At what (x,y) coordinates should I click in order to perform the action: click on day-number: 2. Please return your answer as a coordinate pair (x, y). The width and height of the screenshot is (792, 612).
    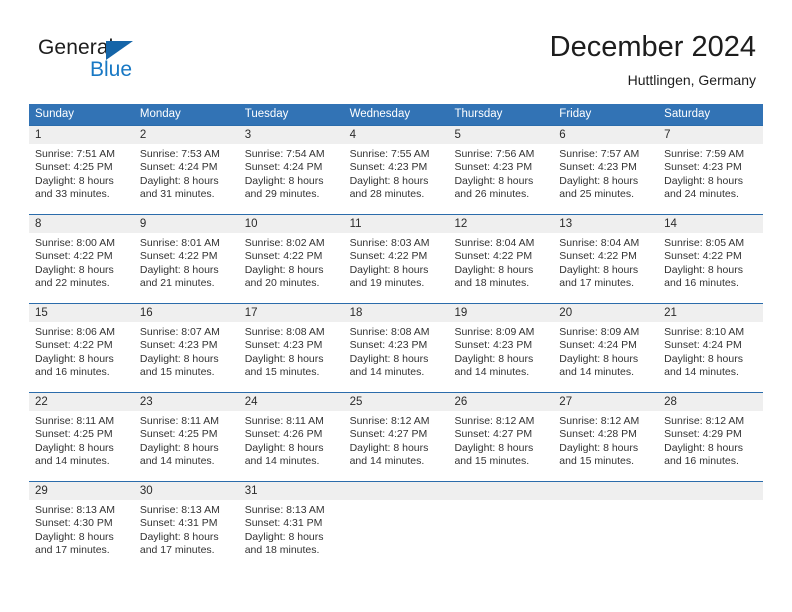
    Looking at the image, I should click on (186, 135).